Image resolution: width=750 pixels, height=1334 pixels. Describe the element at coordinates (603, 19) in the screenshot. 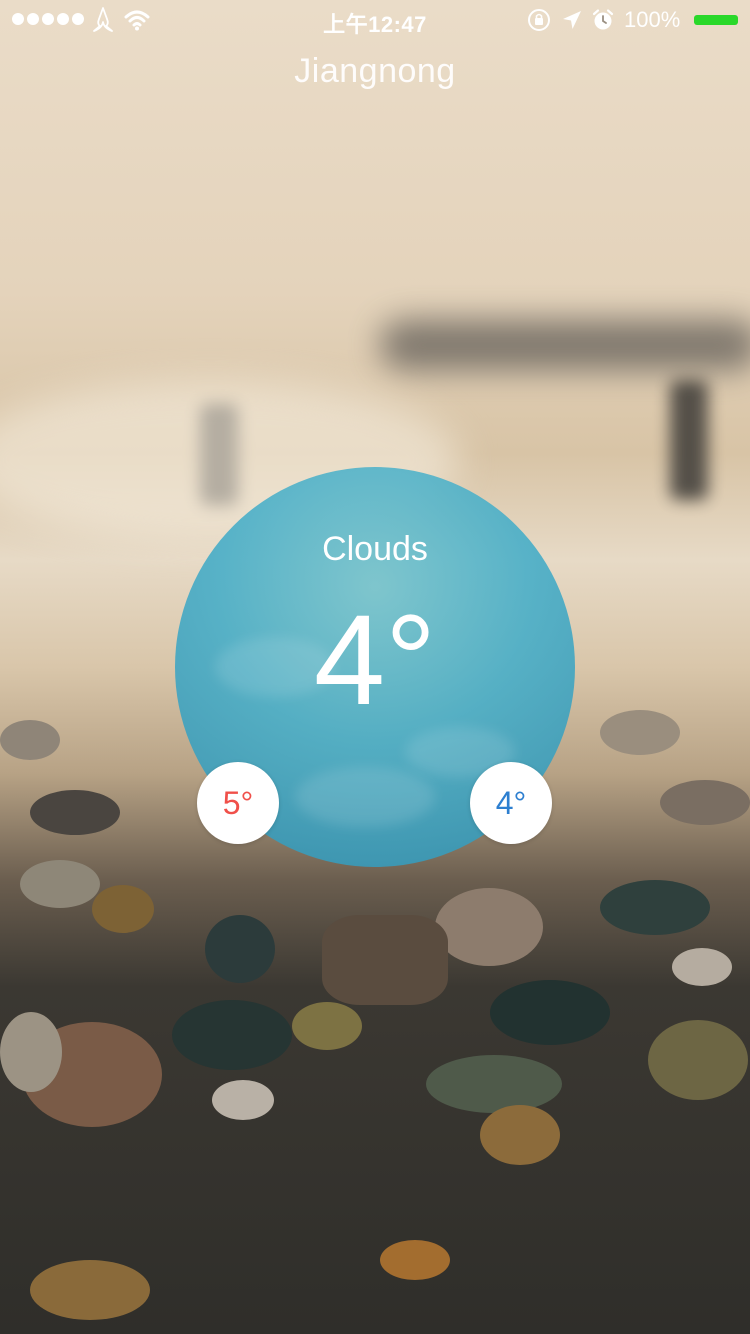

I see `alarm-icon` at that location.